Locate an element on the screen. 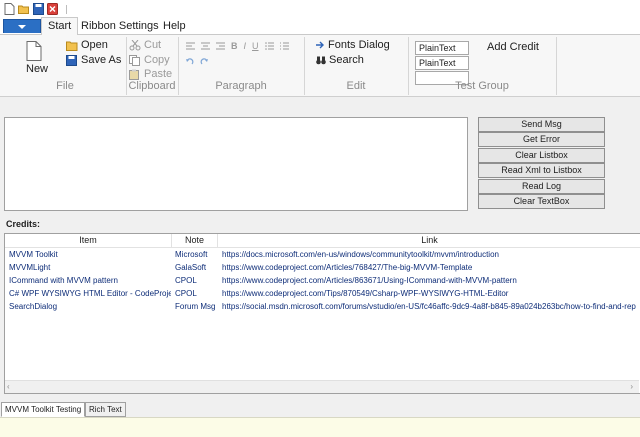 This screenshot has height=437, width=640. test-group-label: Test Group is located at coordinates (482, 86).